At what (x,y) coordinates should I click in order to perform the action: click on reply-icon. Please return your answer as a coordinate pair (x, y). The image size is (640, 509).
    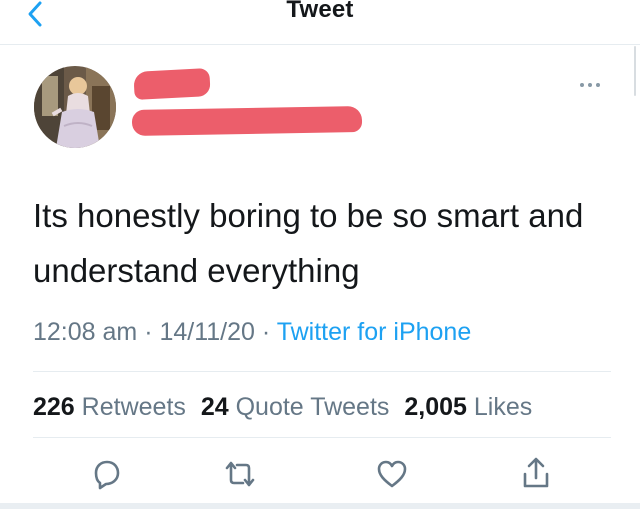
    Looking at the image, I should click on (107, 475).